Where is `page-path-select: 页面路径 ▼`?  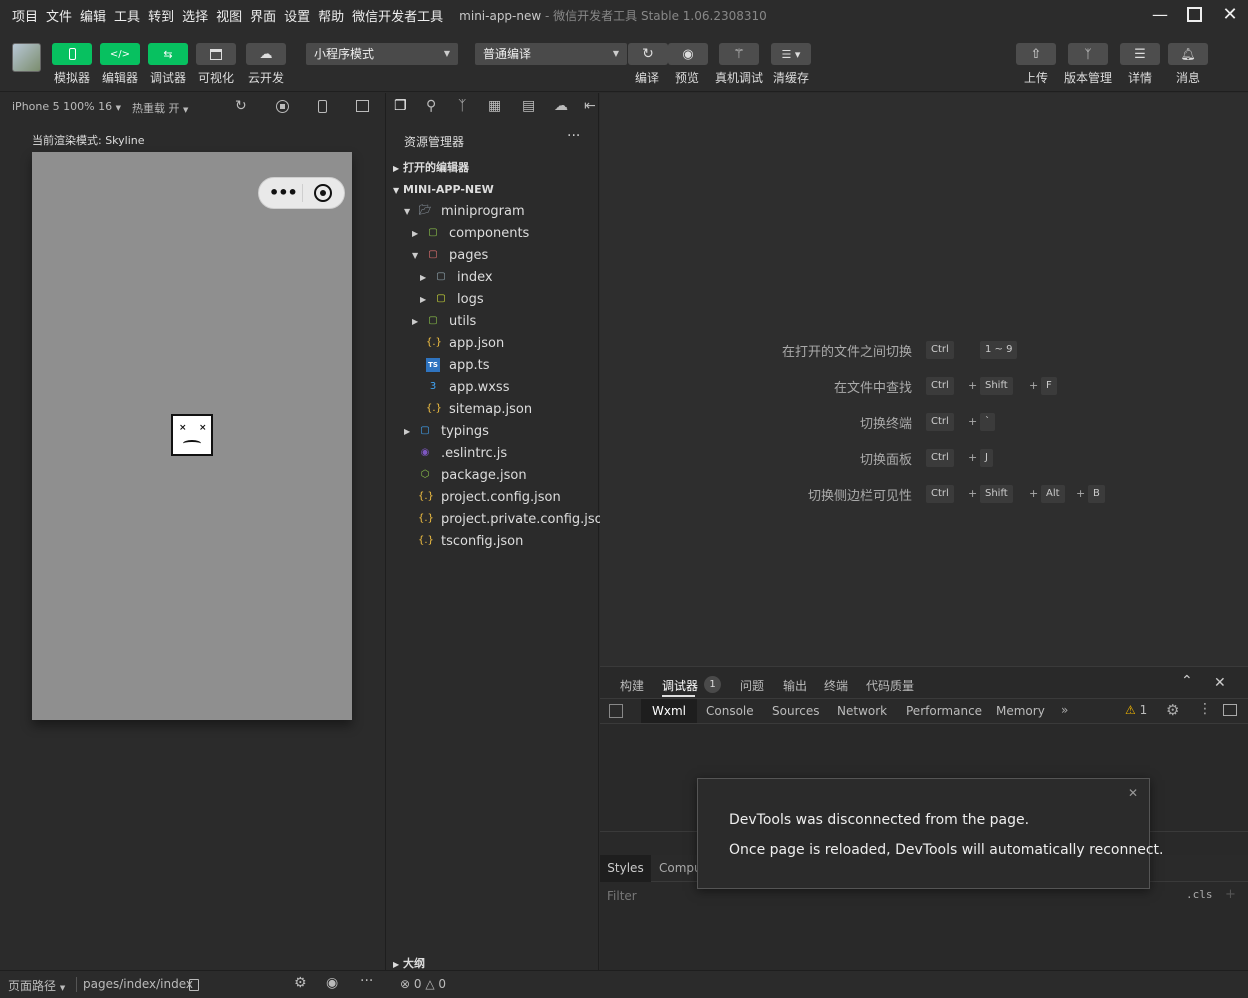
page-path-select: 页面路径 ▼ is located at coordinates (36, 985).